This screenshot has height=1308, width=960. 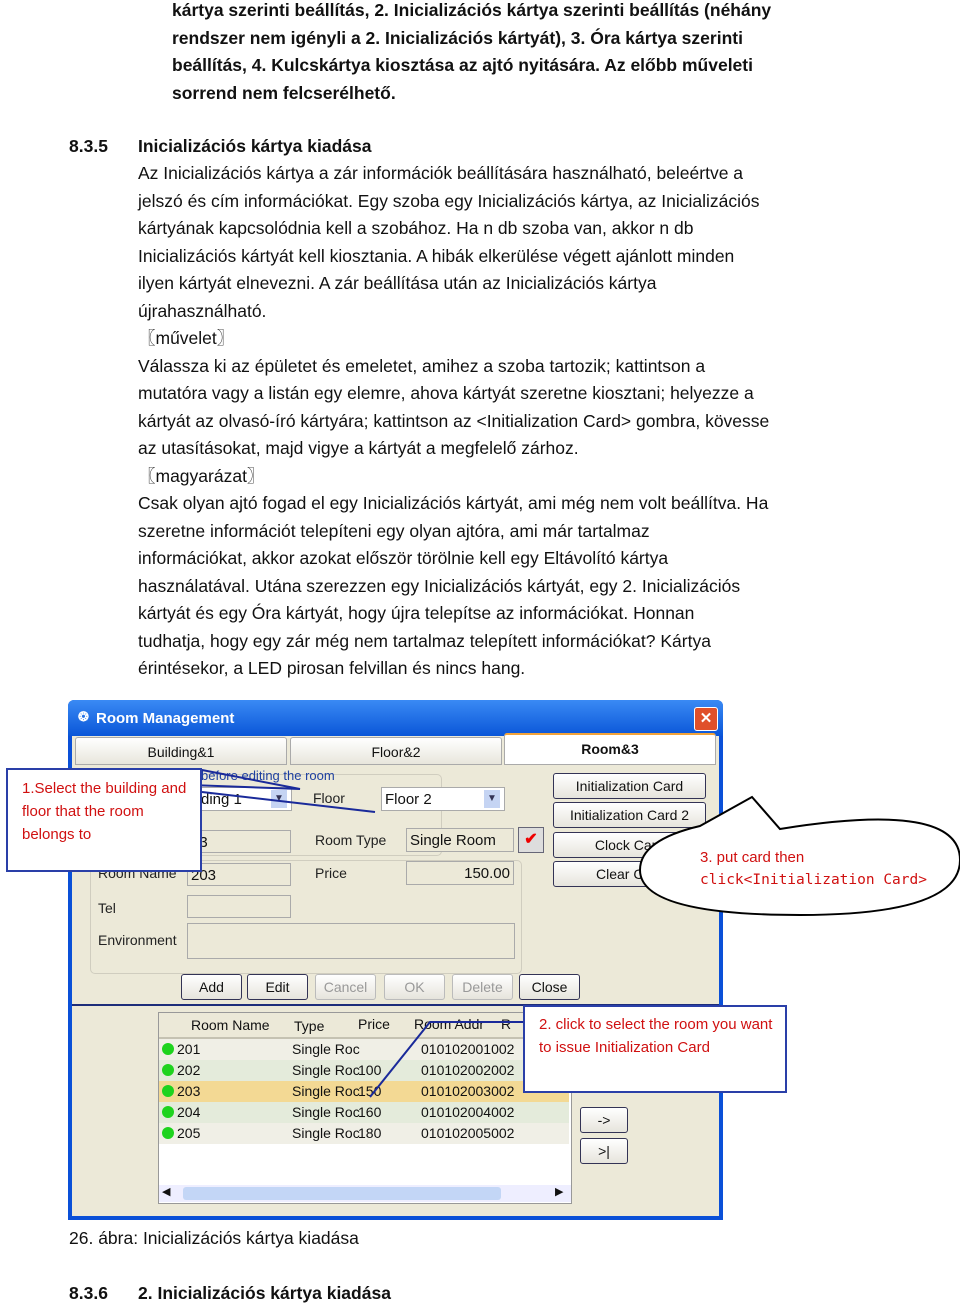 I want to click on callout-3-line: 3. put card then, so click(x=752, y=857).